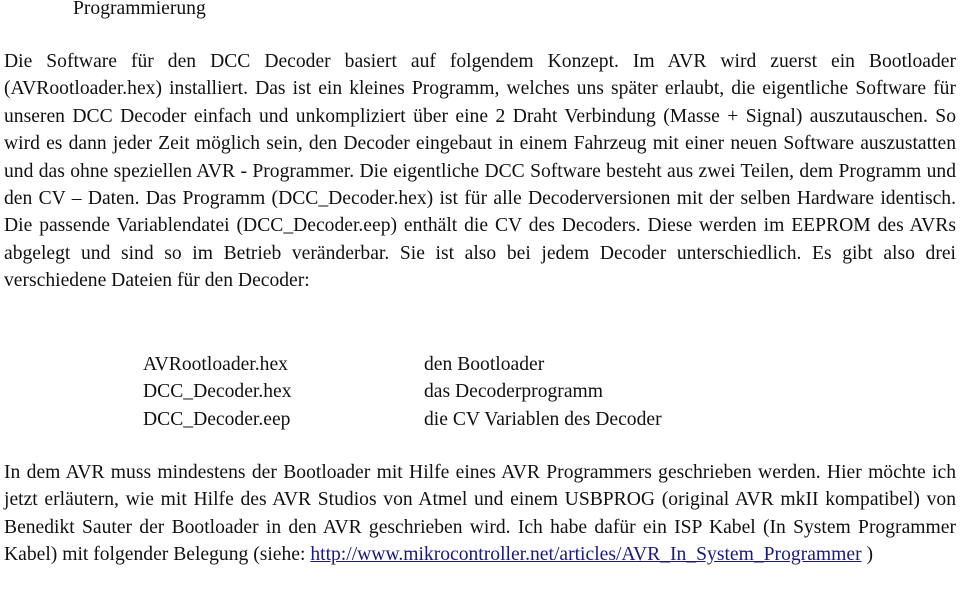 This screenshot has height=599, width=960. I want to click on paragraph-text-end: ), so click(867, 555).